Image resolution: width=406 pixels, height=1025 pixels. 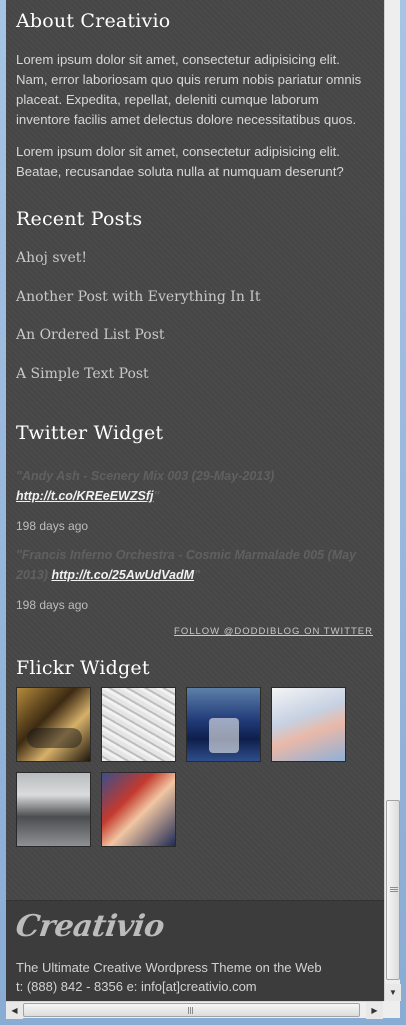 What do you see at coordinates (79, 219) in the screenshot?
I see `recent-posts-title: Recent Posts` at bounding box center [79, 219].